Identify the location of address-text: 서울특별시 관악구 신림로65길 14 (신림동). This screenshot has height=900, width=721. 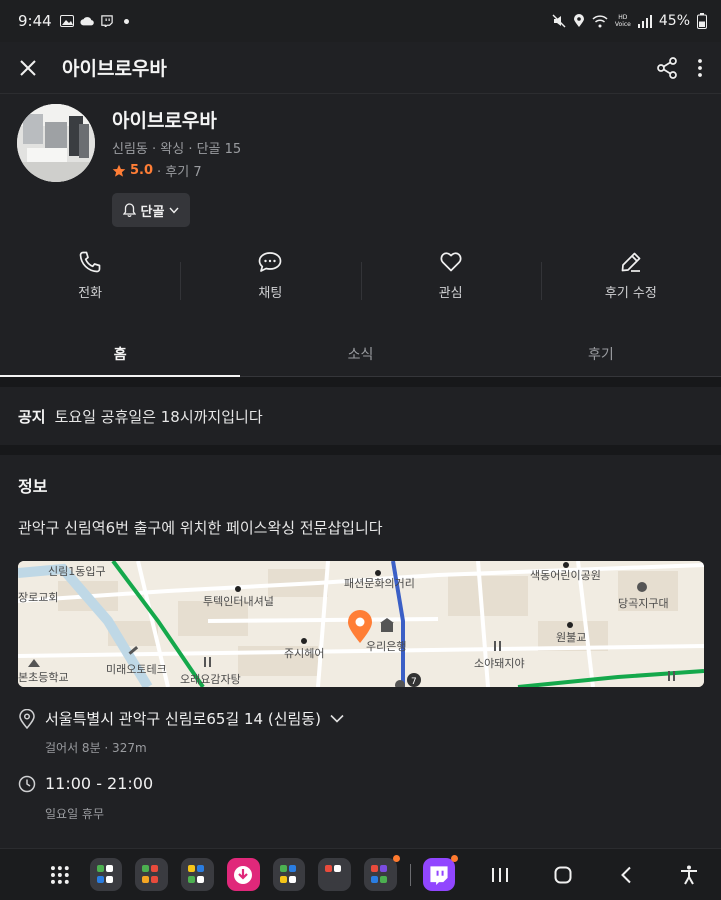
(183, 719).